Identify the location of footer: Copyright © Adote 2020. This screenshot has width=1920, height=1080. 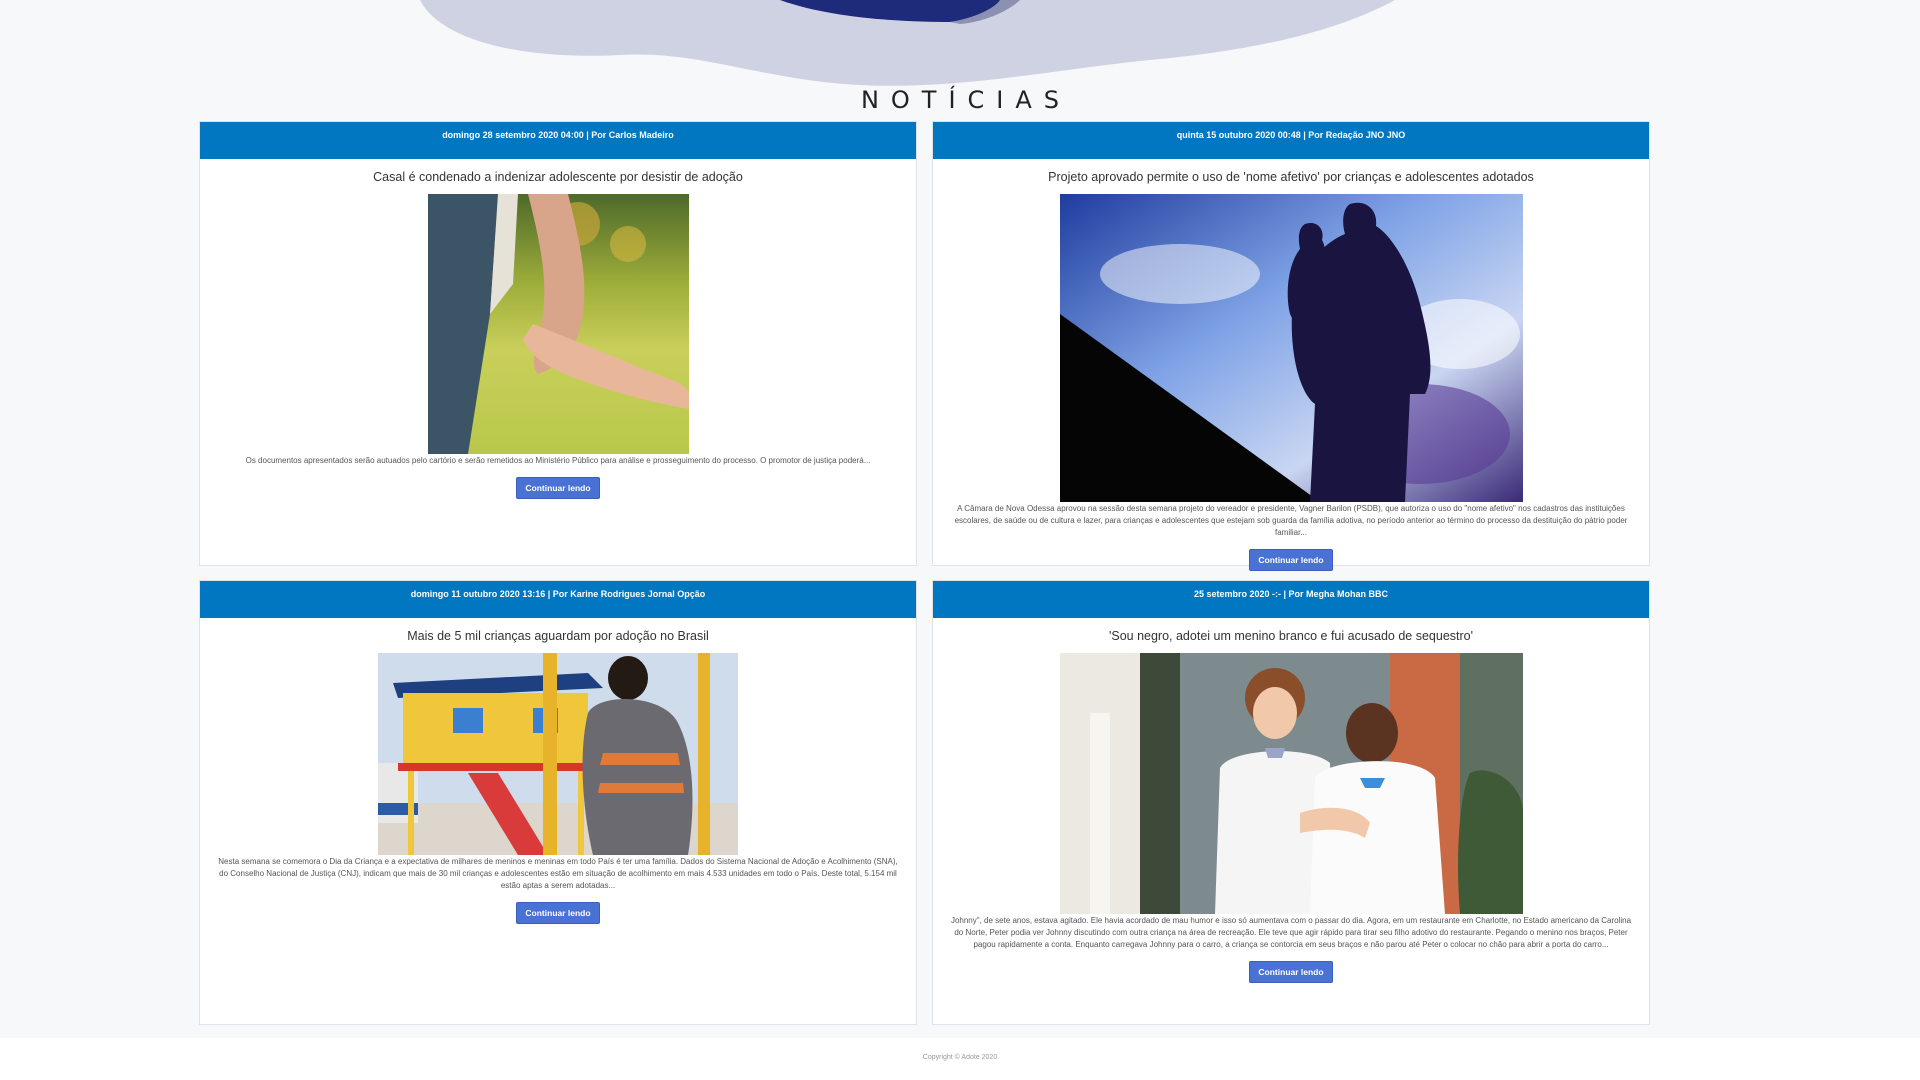
(960, 1059).